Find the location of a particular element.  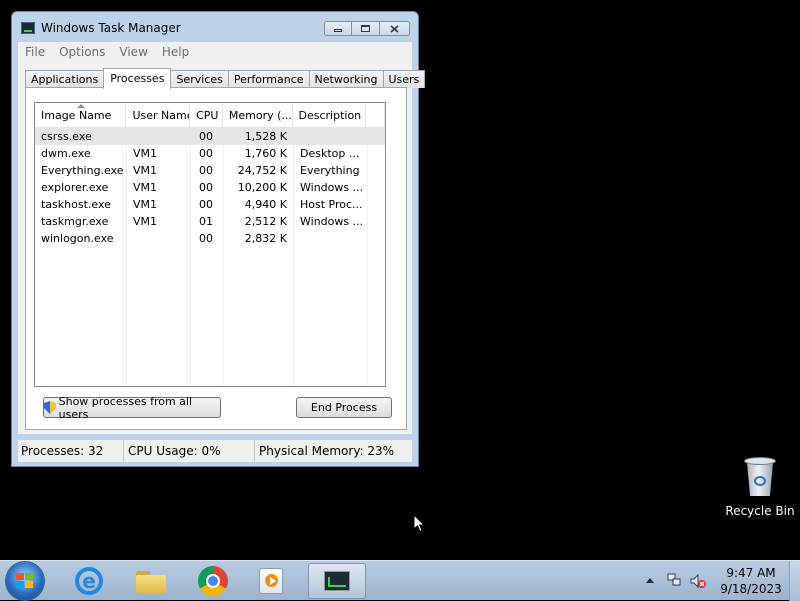

column-image-name: Image Name is located at coordinates (81, 115).